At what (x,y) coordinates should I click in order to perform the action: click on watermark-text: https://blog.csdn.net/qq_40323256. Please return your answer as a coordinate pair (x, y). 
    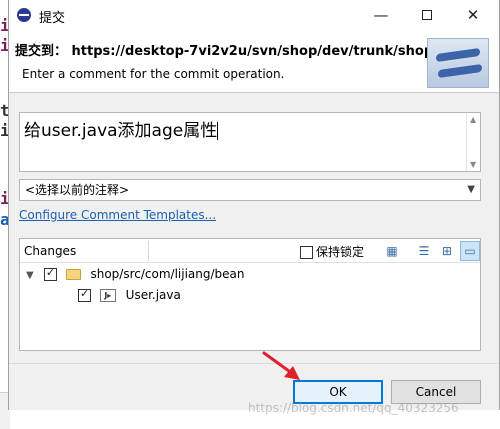
    Looking at the image, I should click on (353, 408).